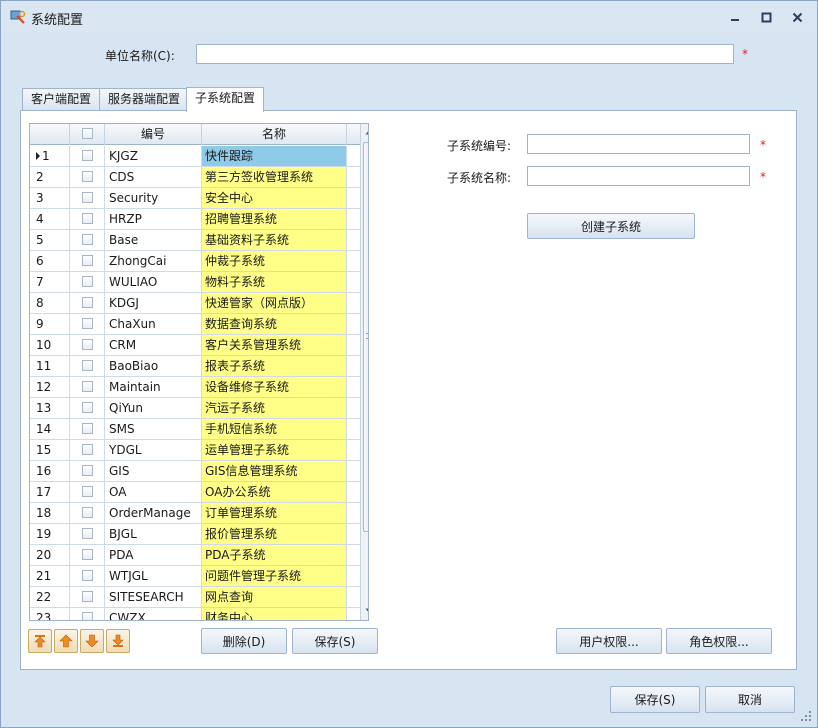  I want to click on table-row: 12 Maintain 设备维修子系统, so click(199, 387).